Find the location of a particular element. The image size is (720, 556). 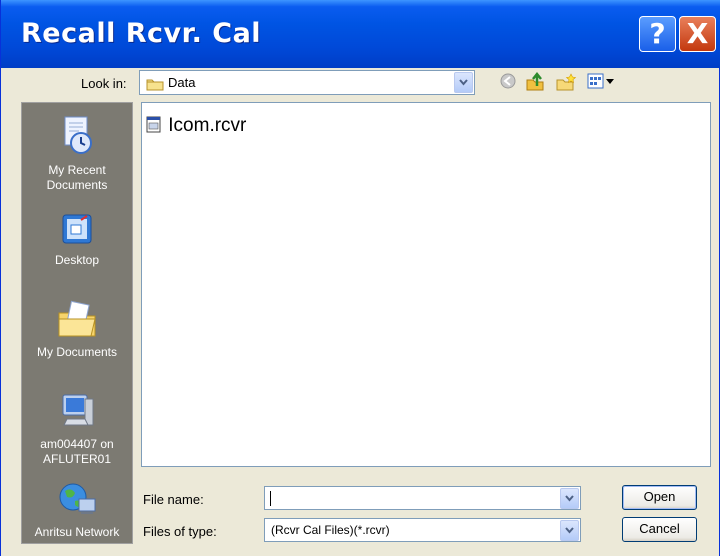

file-name-label: File name: is located at coordinates (173, 499).